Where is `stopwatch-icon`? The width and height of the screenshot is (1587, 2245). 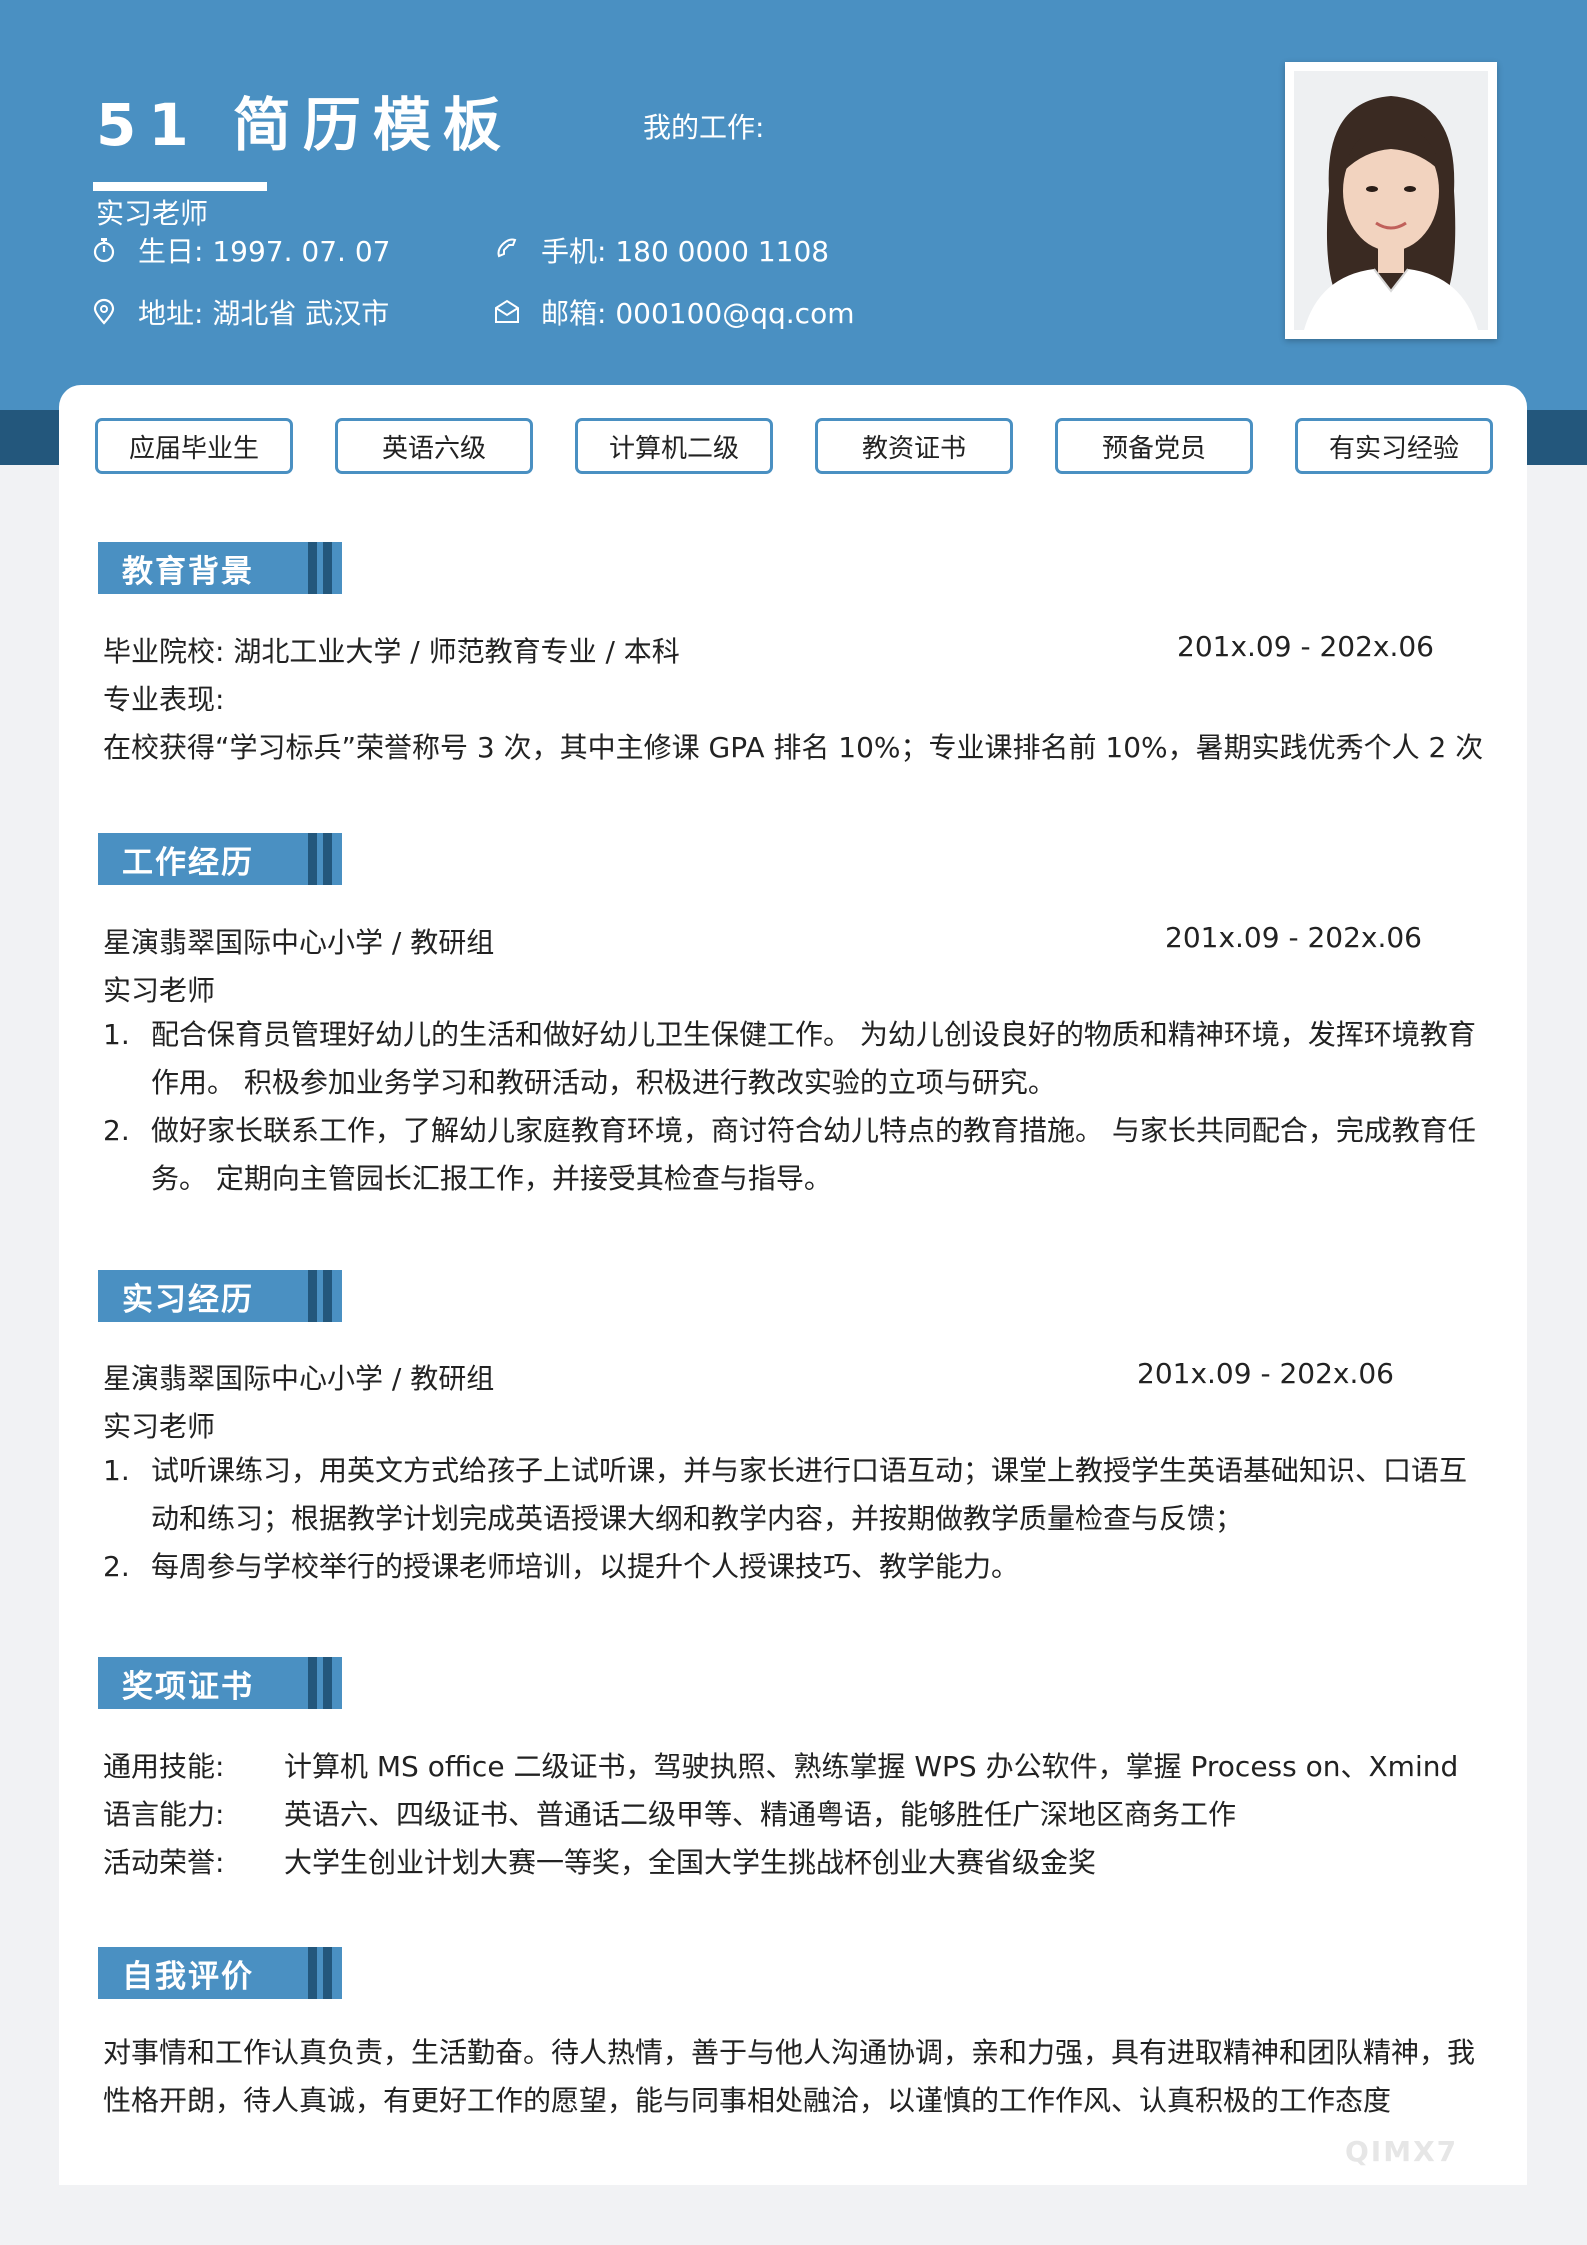 stopwatch-icon is located at coordinates (104, 250).